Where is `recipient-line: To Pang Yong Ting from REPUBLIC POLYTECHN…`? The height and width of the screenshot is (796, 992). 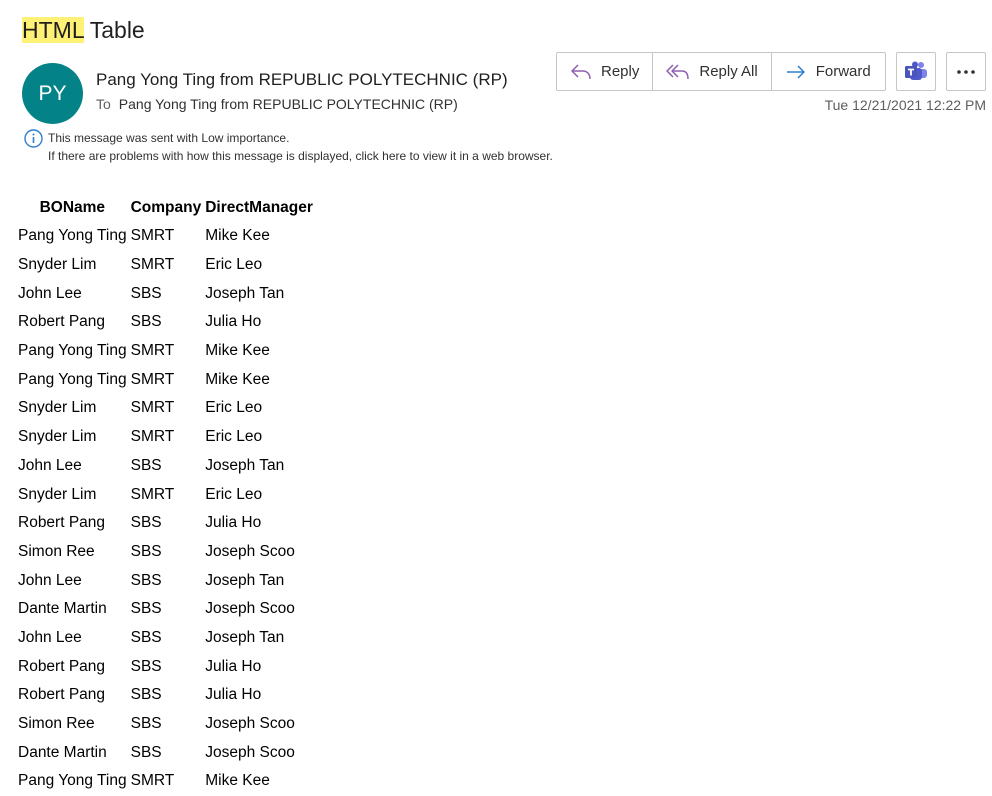 recipient-line: To Pang Yong Ting from REPUBLIC POLYTECHN… is located at coordinates (277, 104).